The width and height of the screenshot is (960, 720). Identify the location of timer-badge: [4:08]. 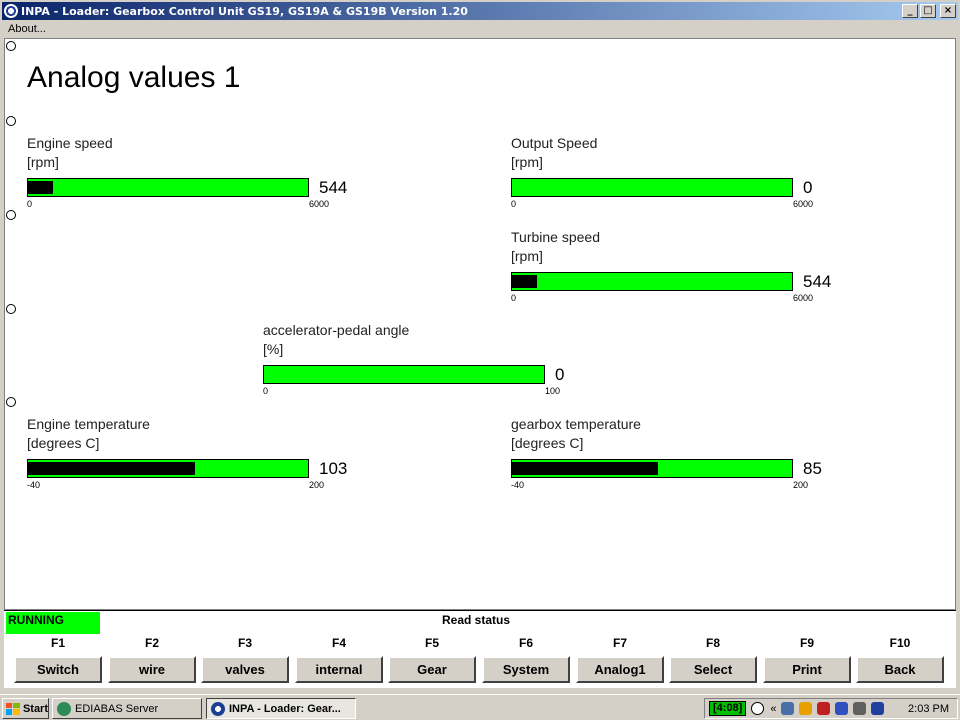
(728, 708).